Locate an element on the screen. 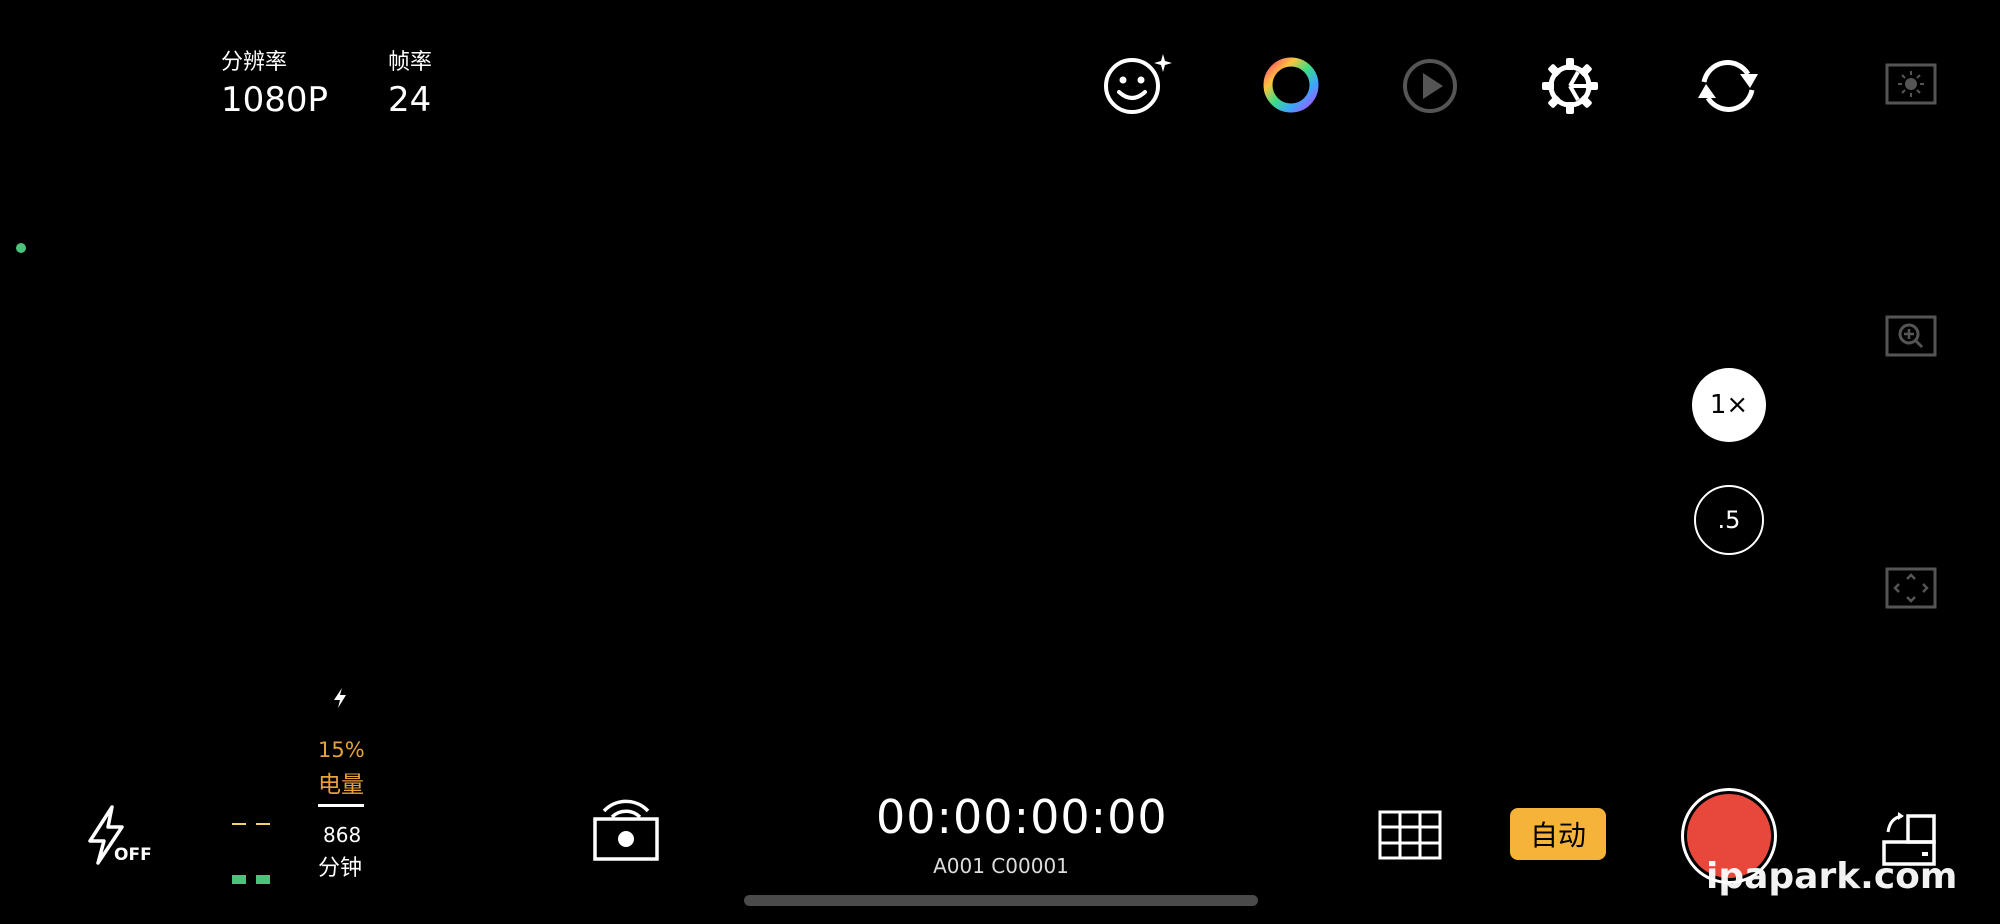 This screenshot has height=924, width=2000. status-dot is located at coordinates (21, 248).